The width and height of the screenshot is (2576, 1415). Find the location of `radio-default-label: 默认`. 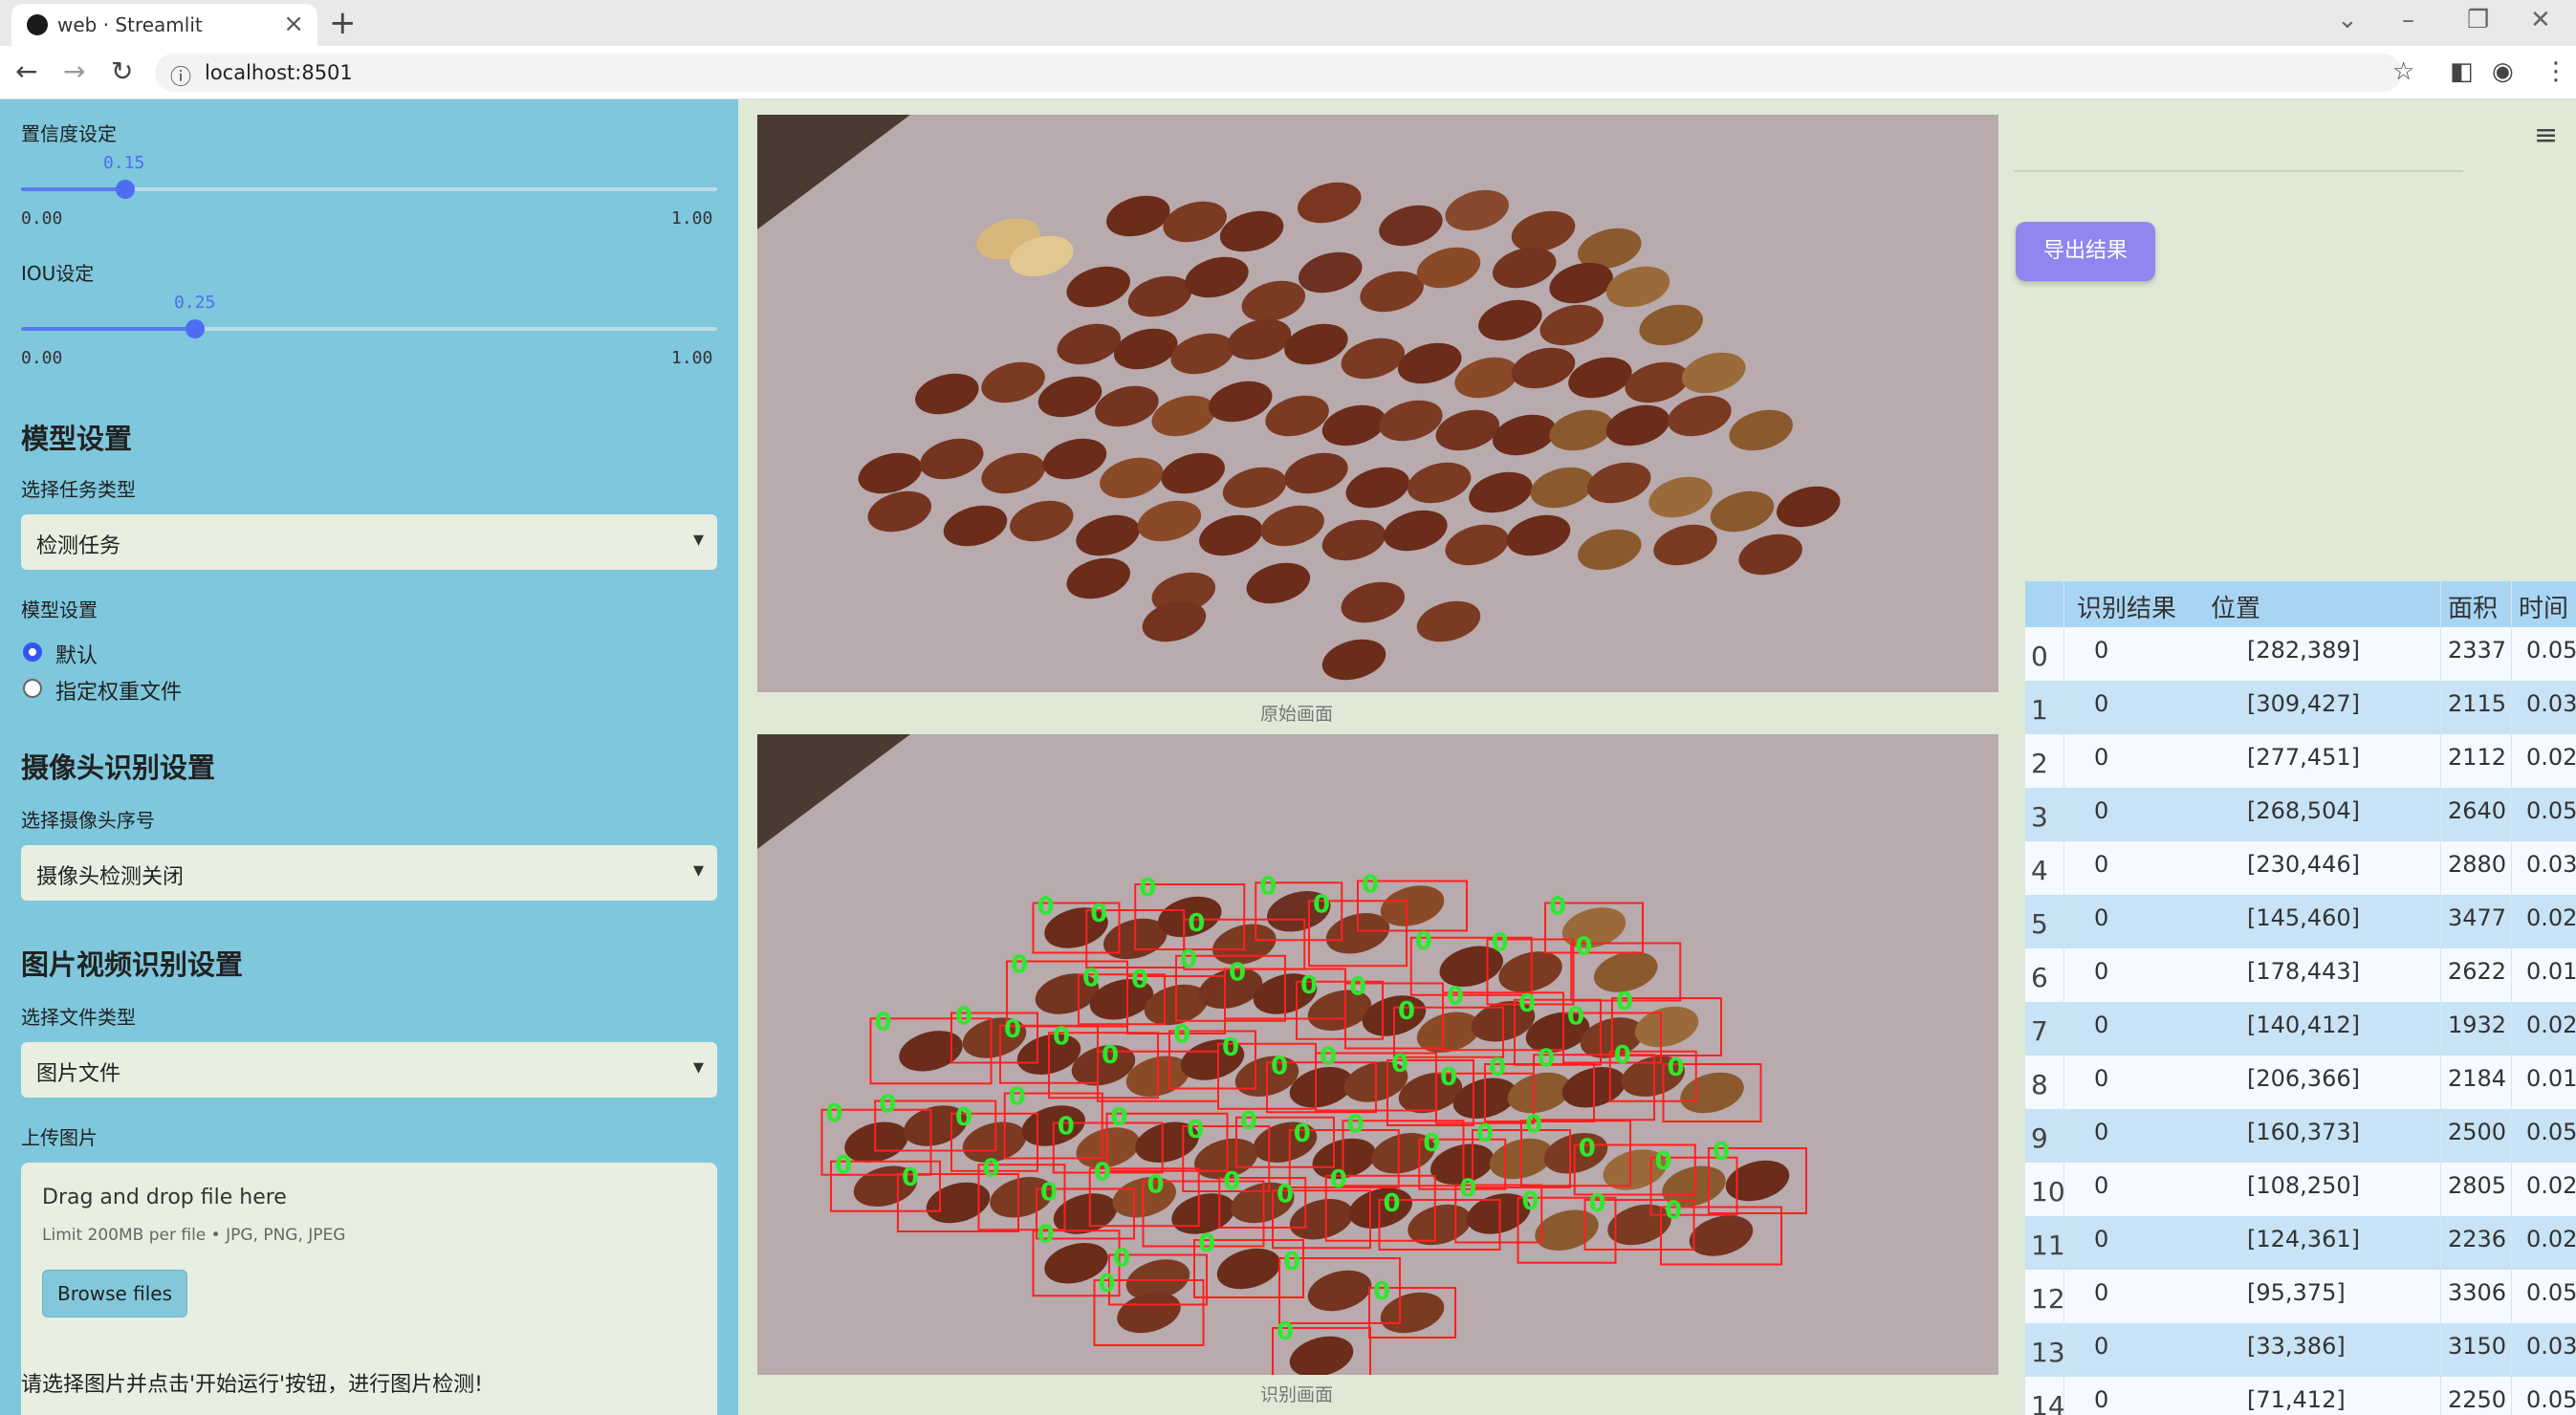

radio-default-label: 默认 is located at coordinates (76, 654).